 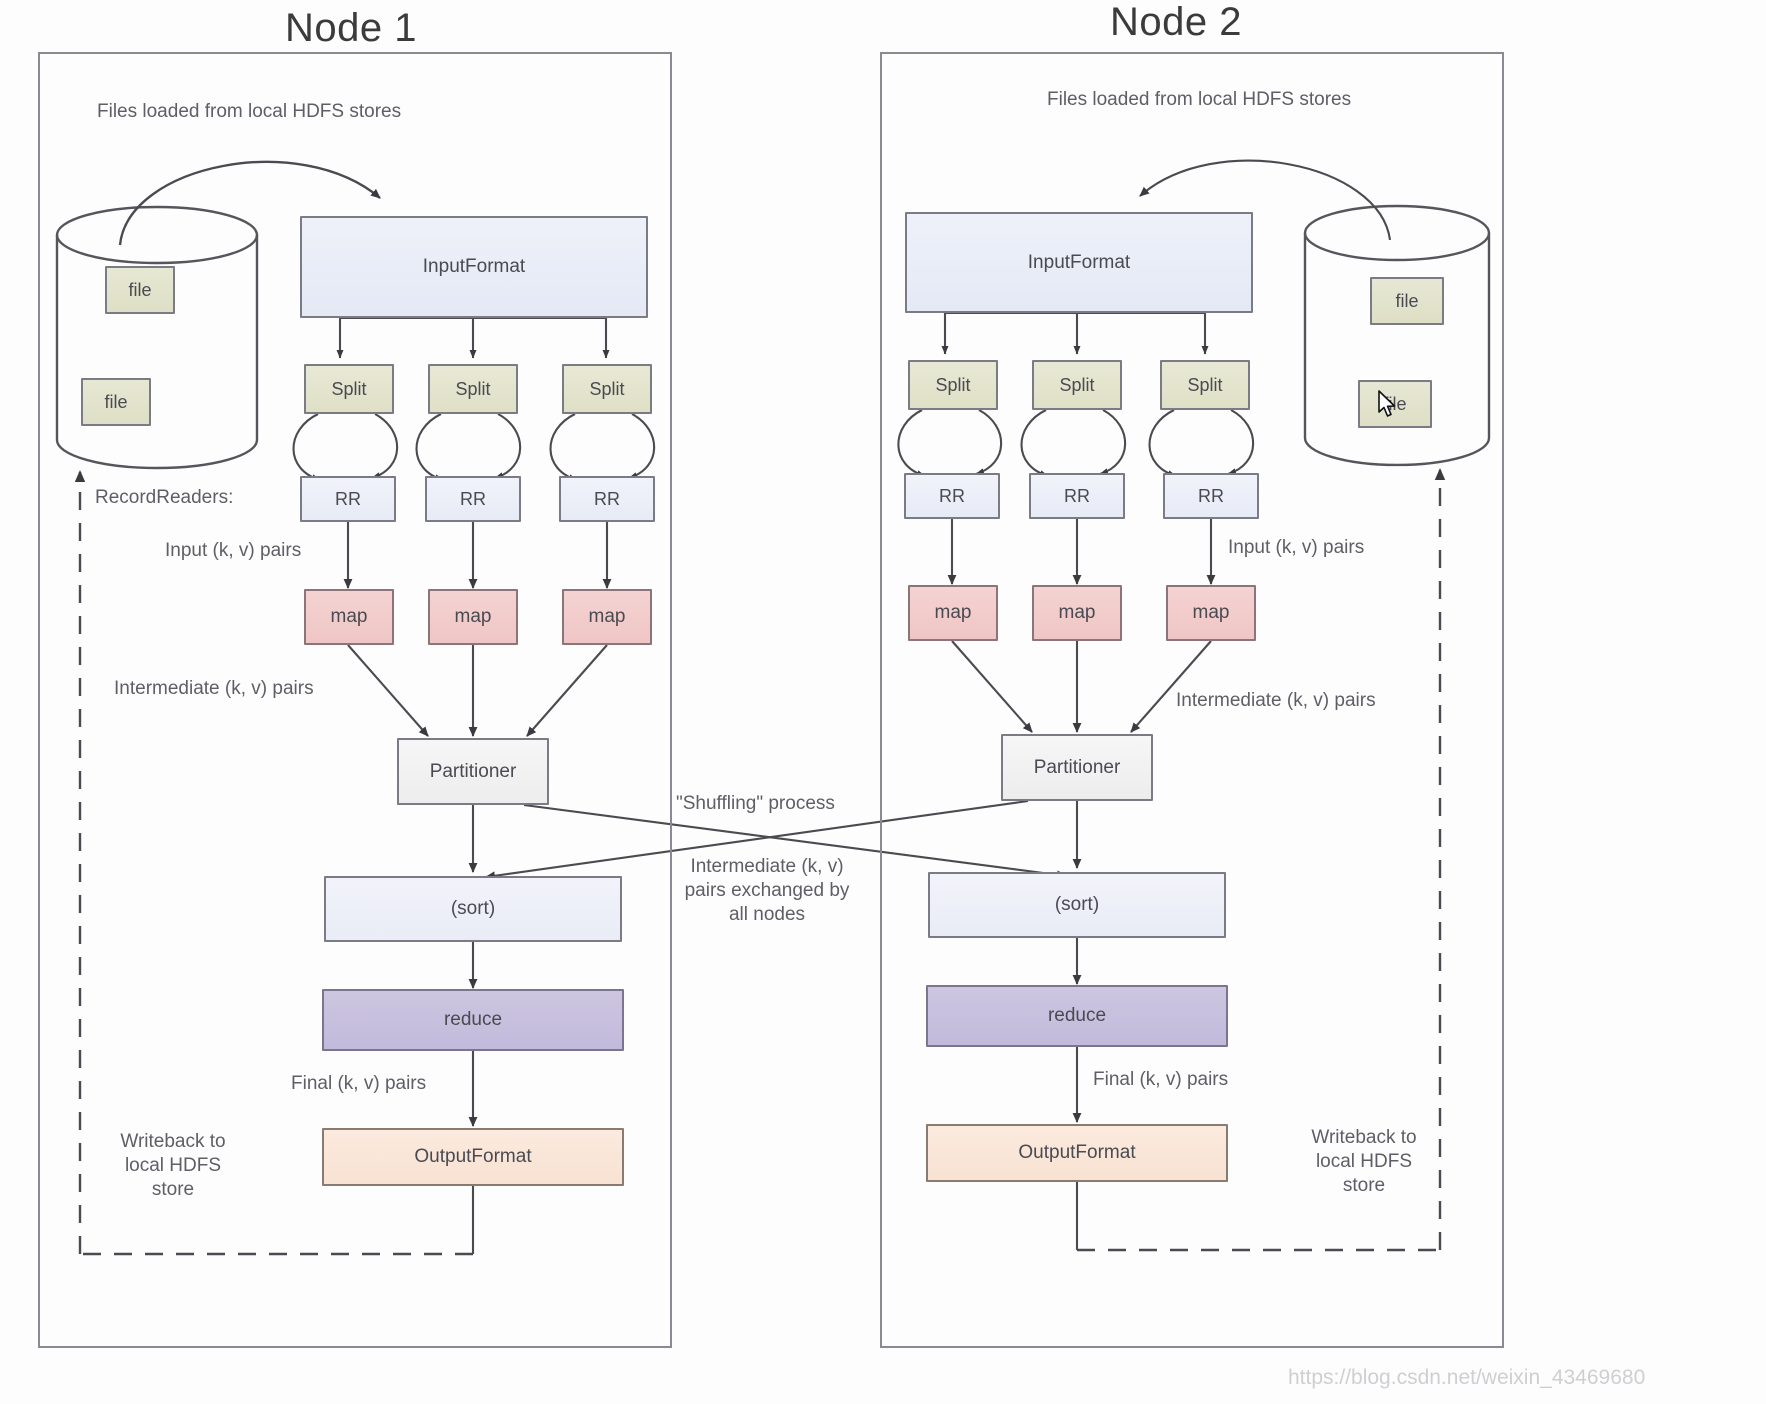 What do you see at coordinates (1205, 385) in the screenshot?
I see `node-2-split-3: Split` at bounding box center [1205, 385].